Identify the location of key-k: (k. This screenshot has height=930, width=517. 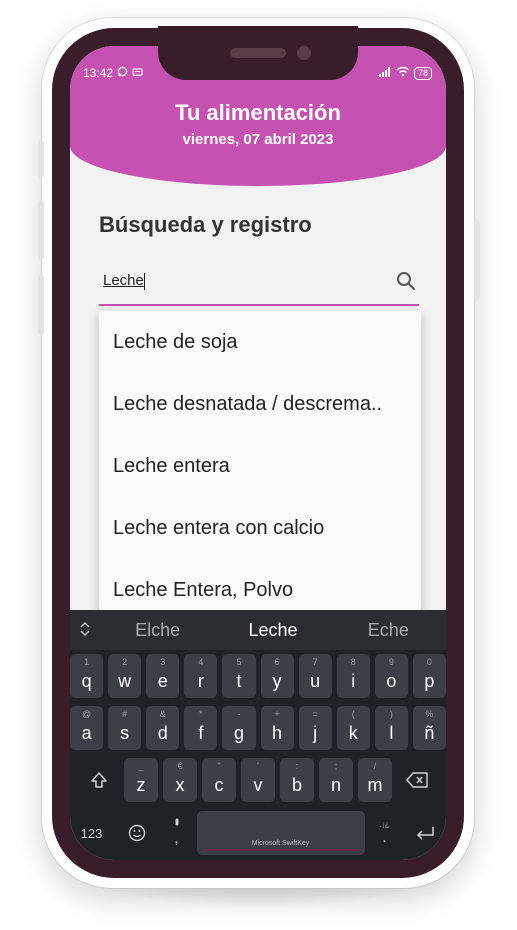
(353, 728).